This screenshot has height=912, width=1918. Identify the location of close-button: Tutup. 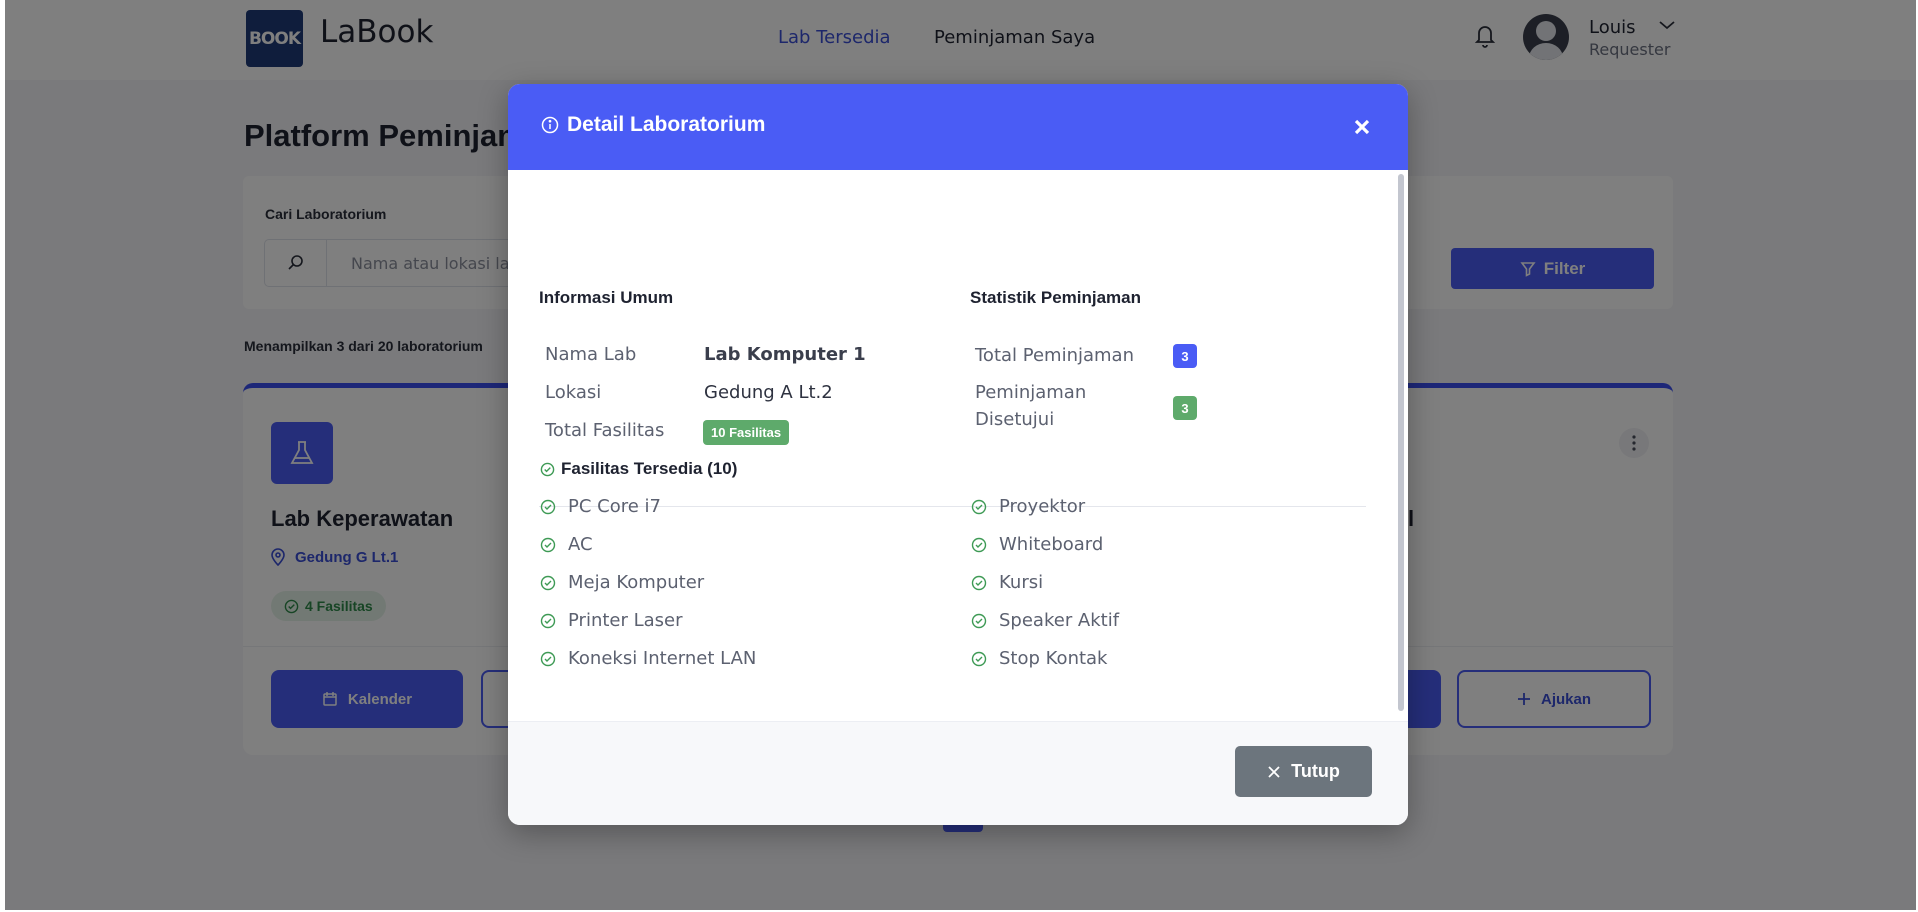
(1303, 771).